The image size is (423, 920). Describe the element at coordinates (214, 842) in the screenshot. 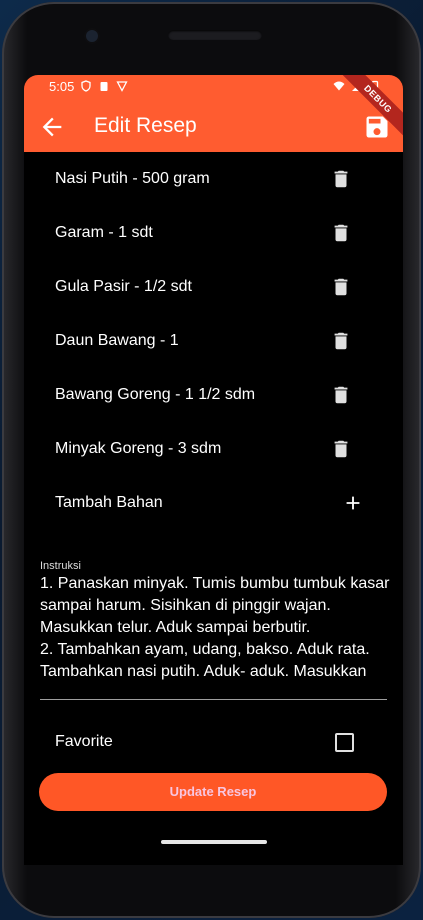

I see `home-indicator` at that location.